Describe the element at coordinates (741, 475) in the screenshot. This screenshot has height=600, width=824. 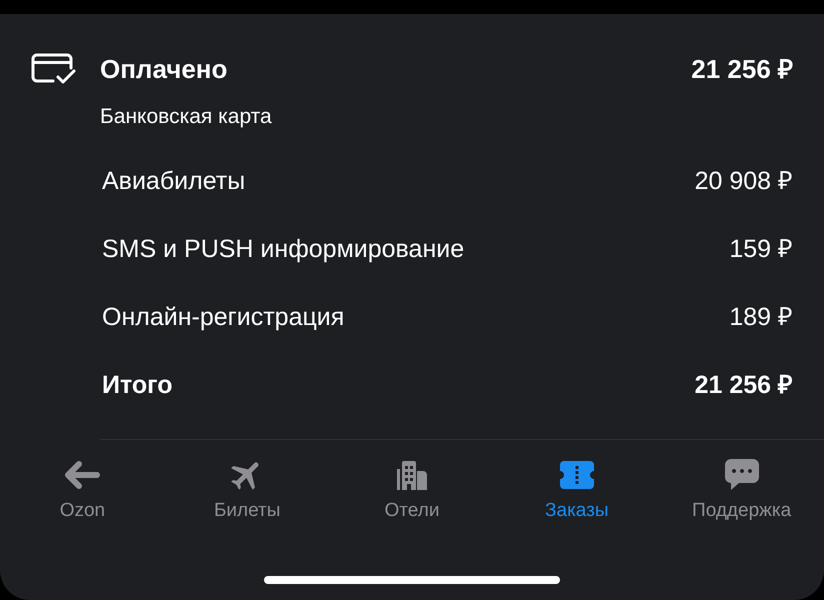
I see `chat-bubble-icon` at that location.